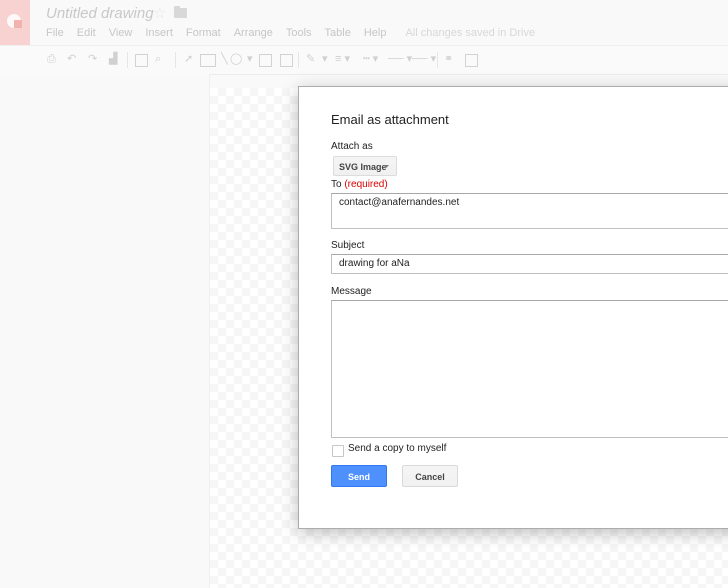  I want to click on menu-view: View, so click(121, 34).